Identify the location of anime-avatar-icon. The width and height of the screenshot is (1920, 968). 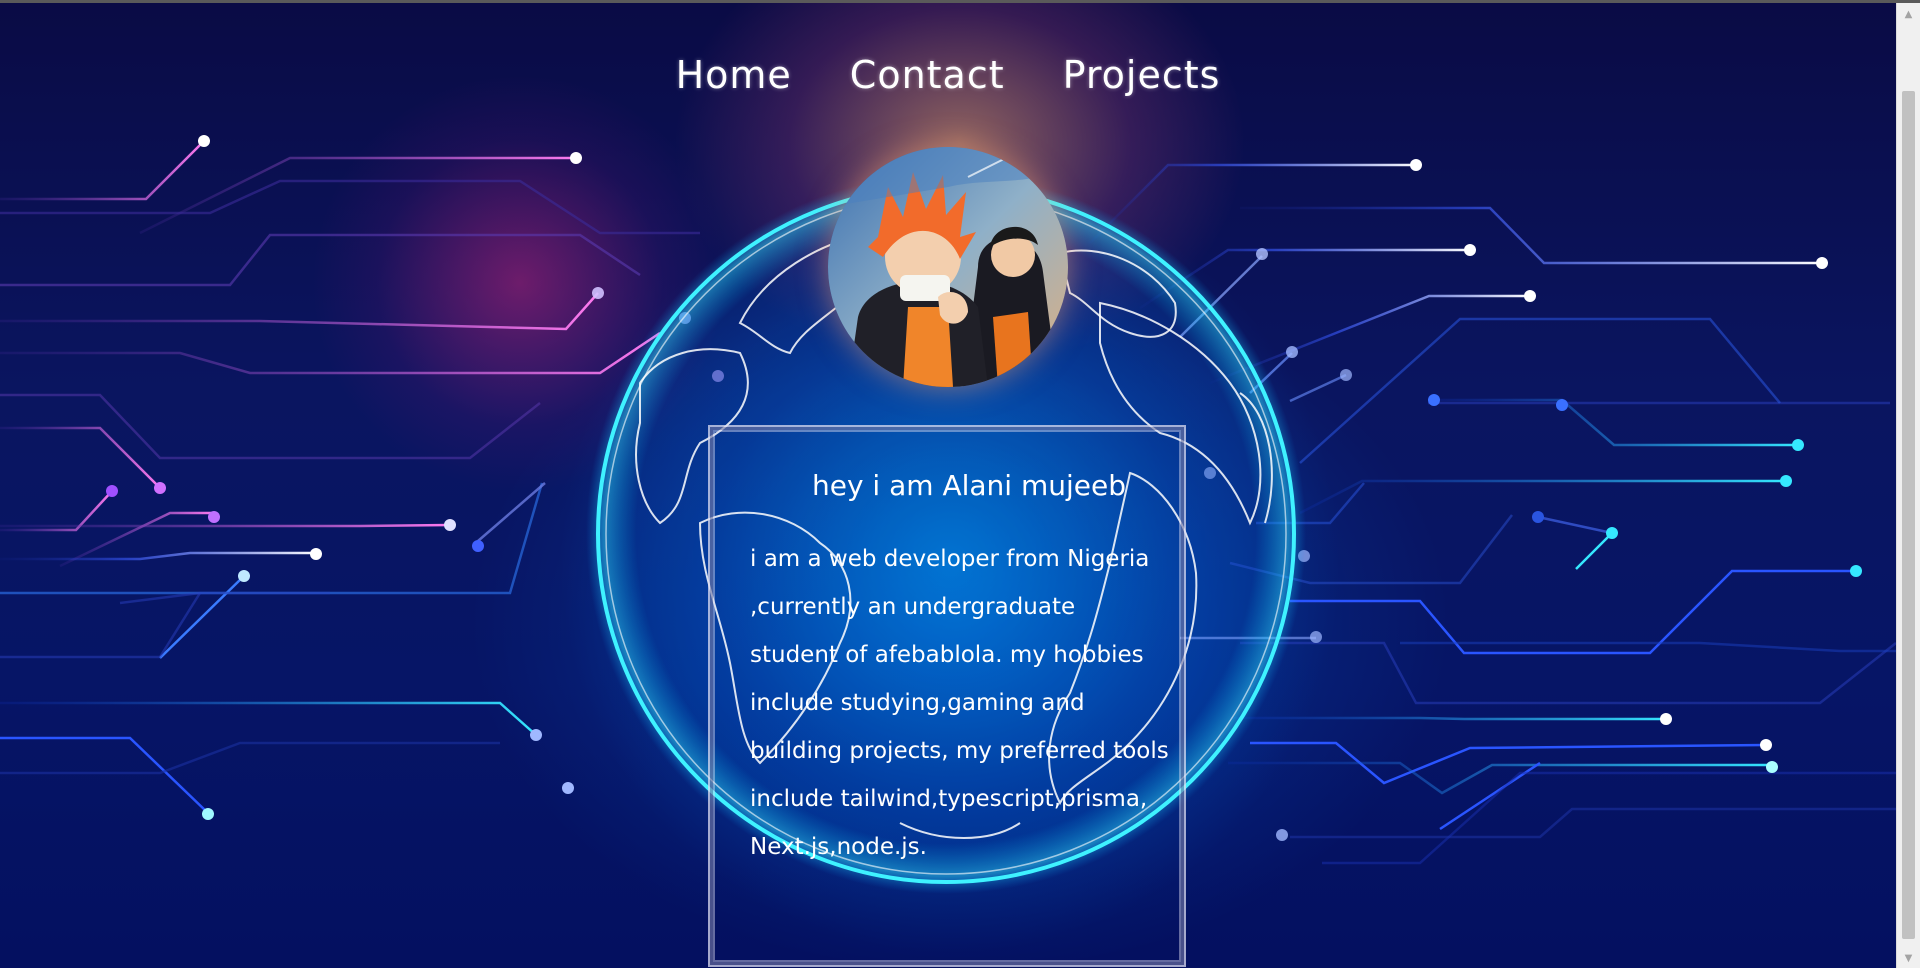
(948, 267).